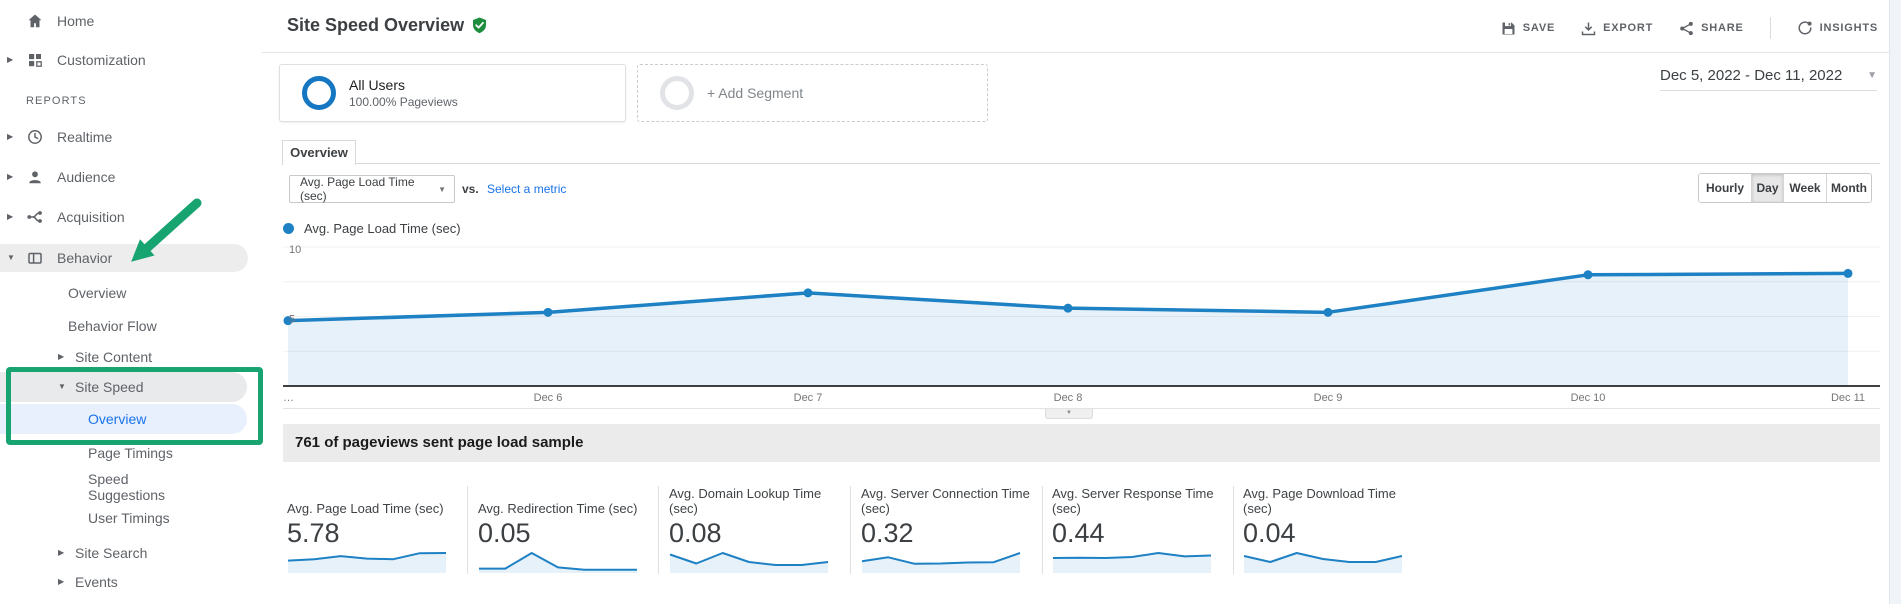 Image resolution: width=1901 pixels, height=604 pixels. I want to click on sidebar-item-page-timings: Page Timings, so click(124, 453).